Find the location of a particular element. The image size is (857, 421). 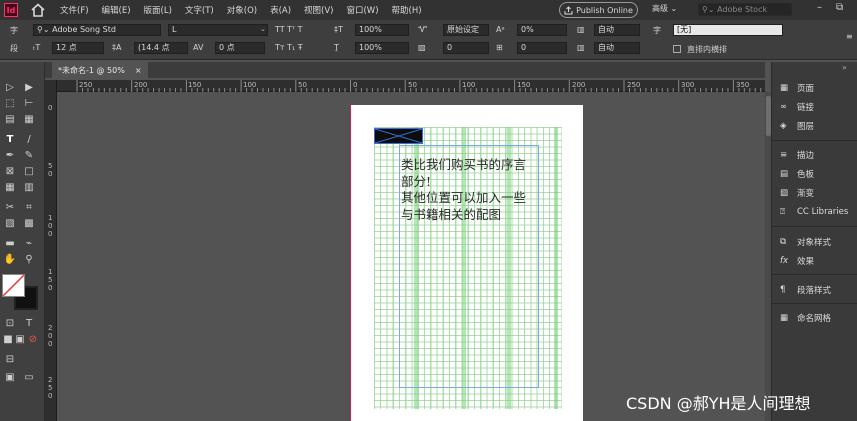

mode-icon: ⊟ is located at coordinates (10, 360).